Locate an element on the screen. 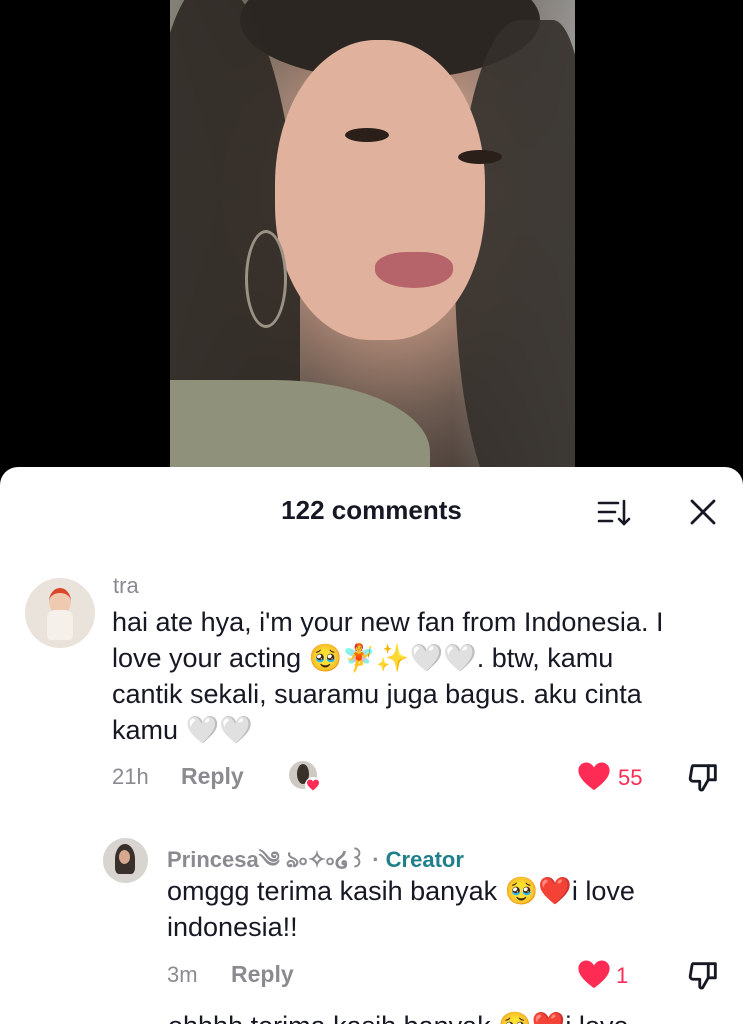 The height and width of the screenshot is (1024, 743). comment-text-line: kamu 🤍🤍 is located at coordinates (182, 730).